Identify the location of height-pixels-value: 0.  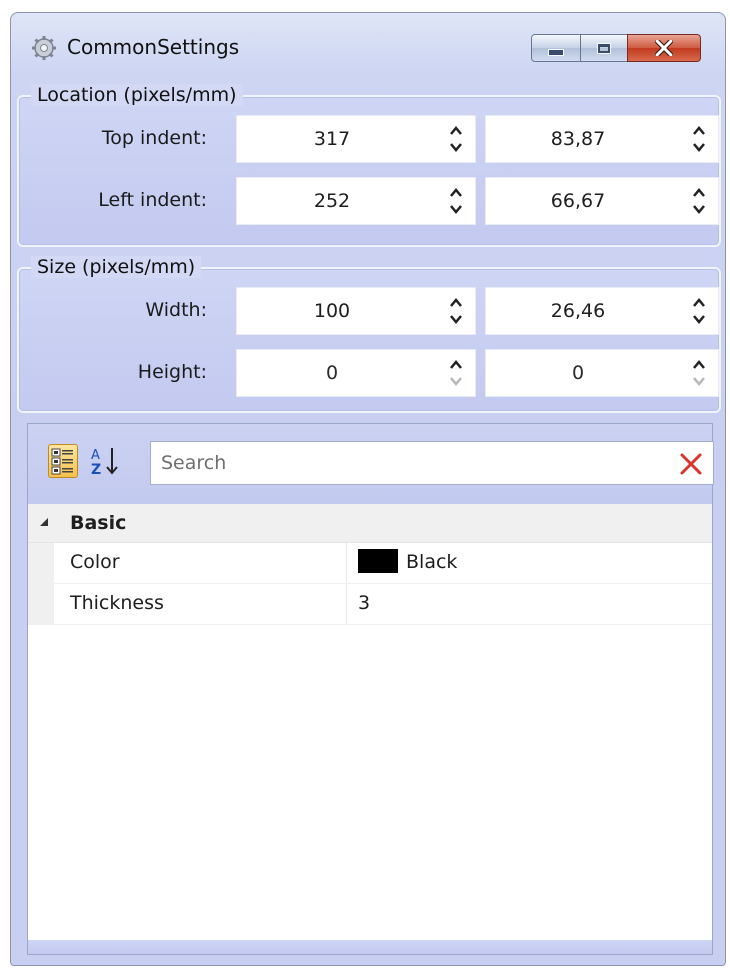
(332, 373).